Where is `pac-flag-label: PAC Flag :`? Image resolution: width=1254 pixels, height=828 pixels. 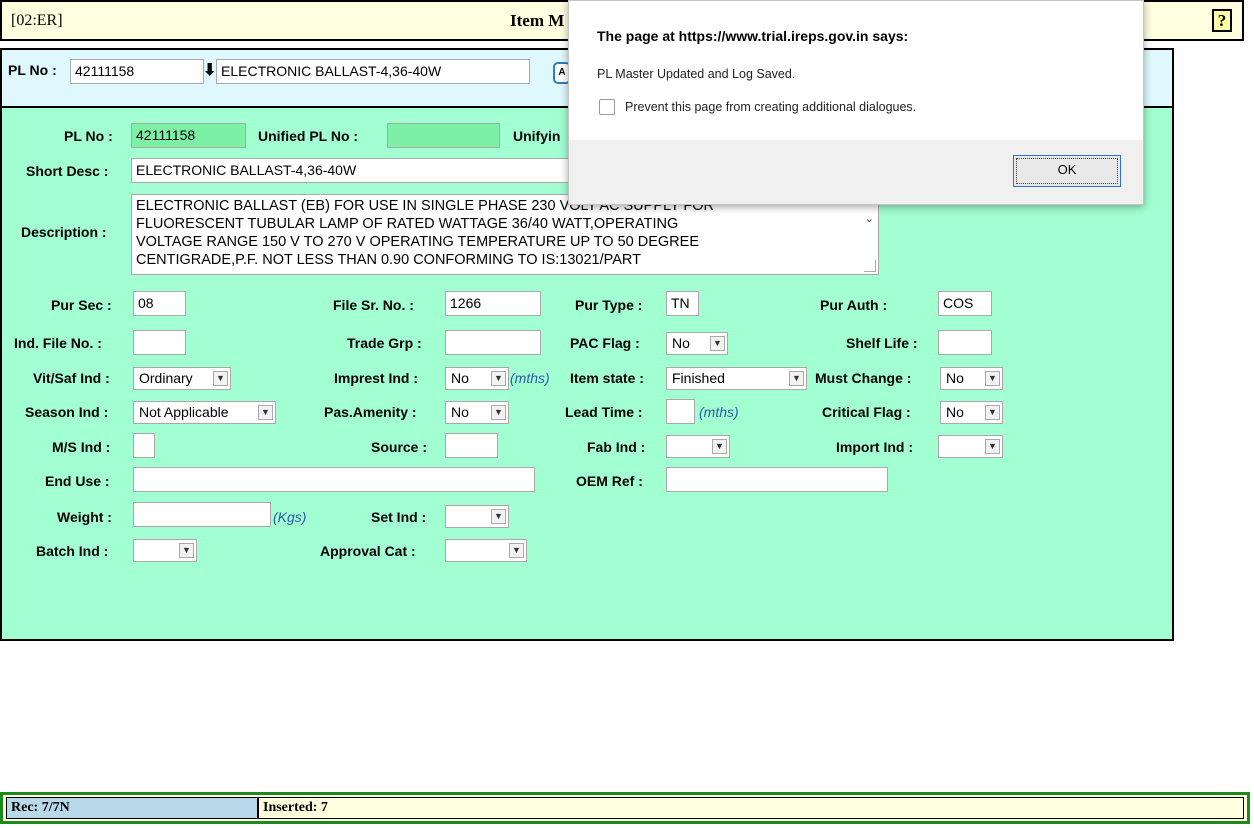
pac-flag-label: PAC Flag : is located at coordinates (605, 343).